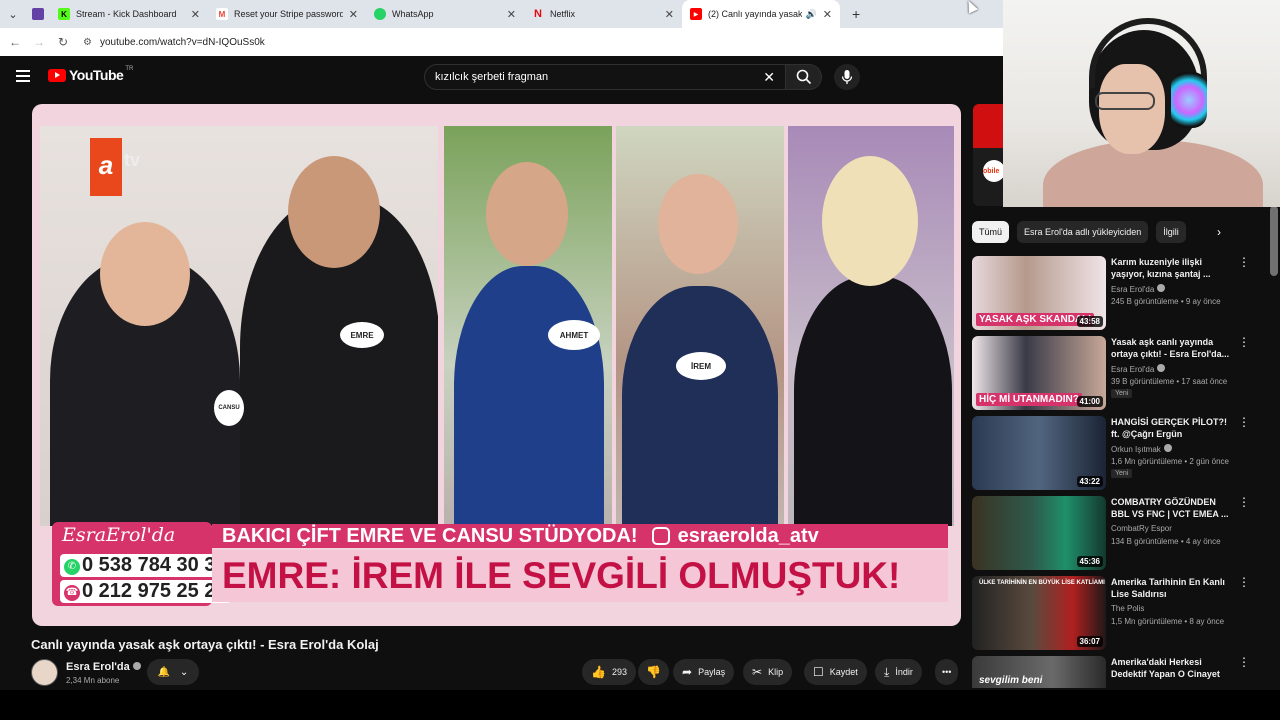 The image size is (1280, 720). I want to click on instagram-handle: esraerolda_atv, so click(748, 536).